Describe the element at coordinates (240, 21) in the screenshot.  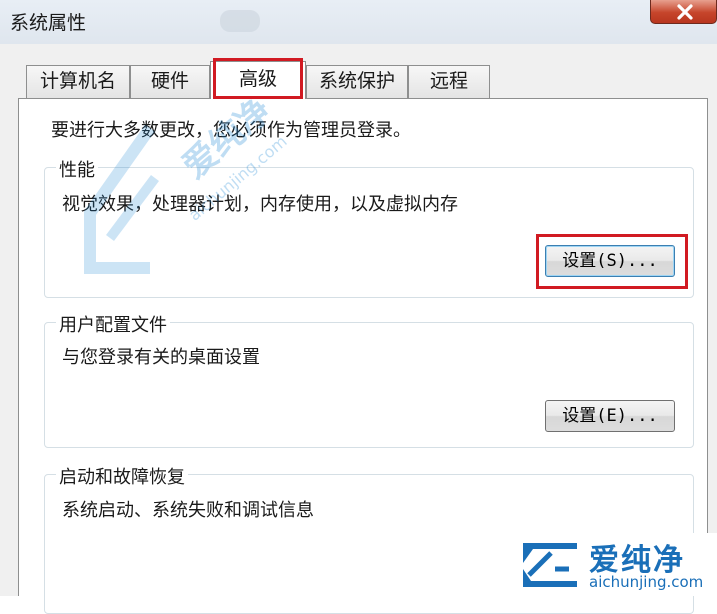
I see `title-blur` at that location.